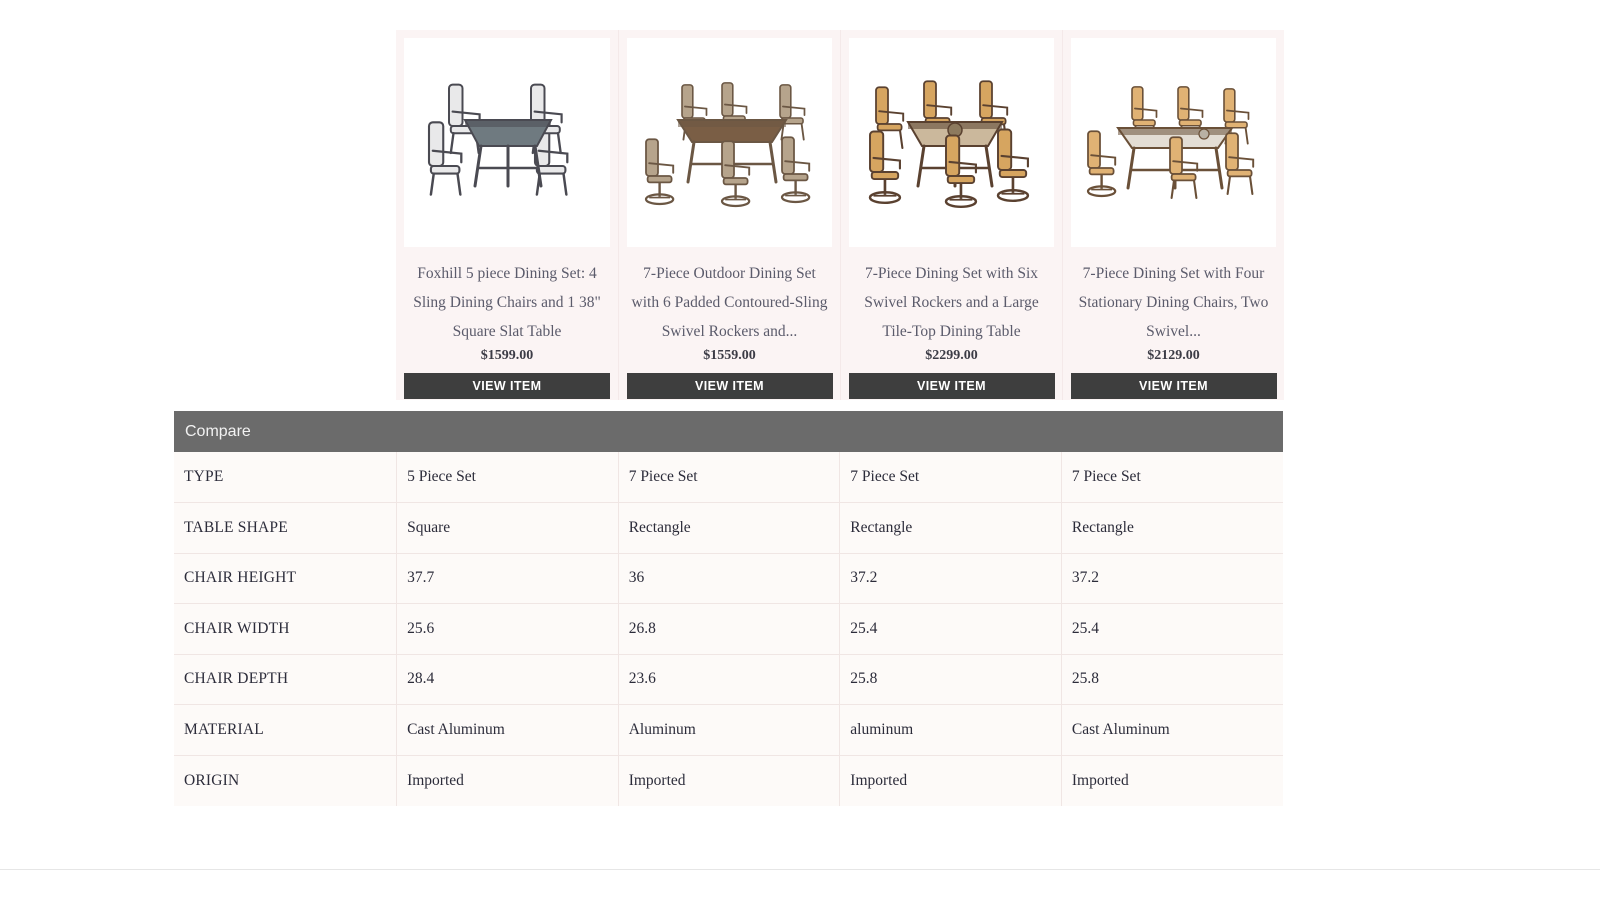  I want to click on compare-cell: 37.7, so click(507, 578).